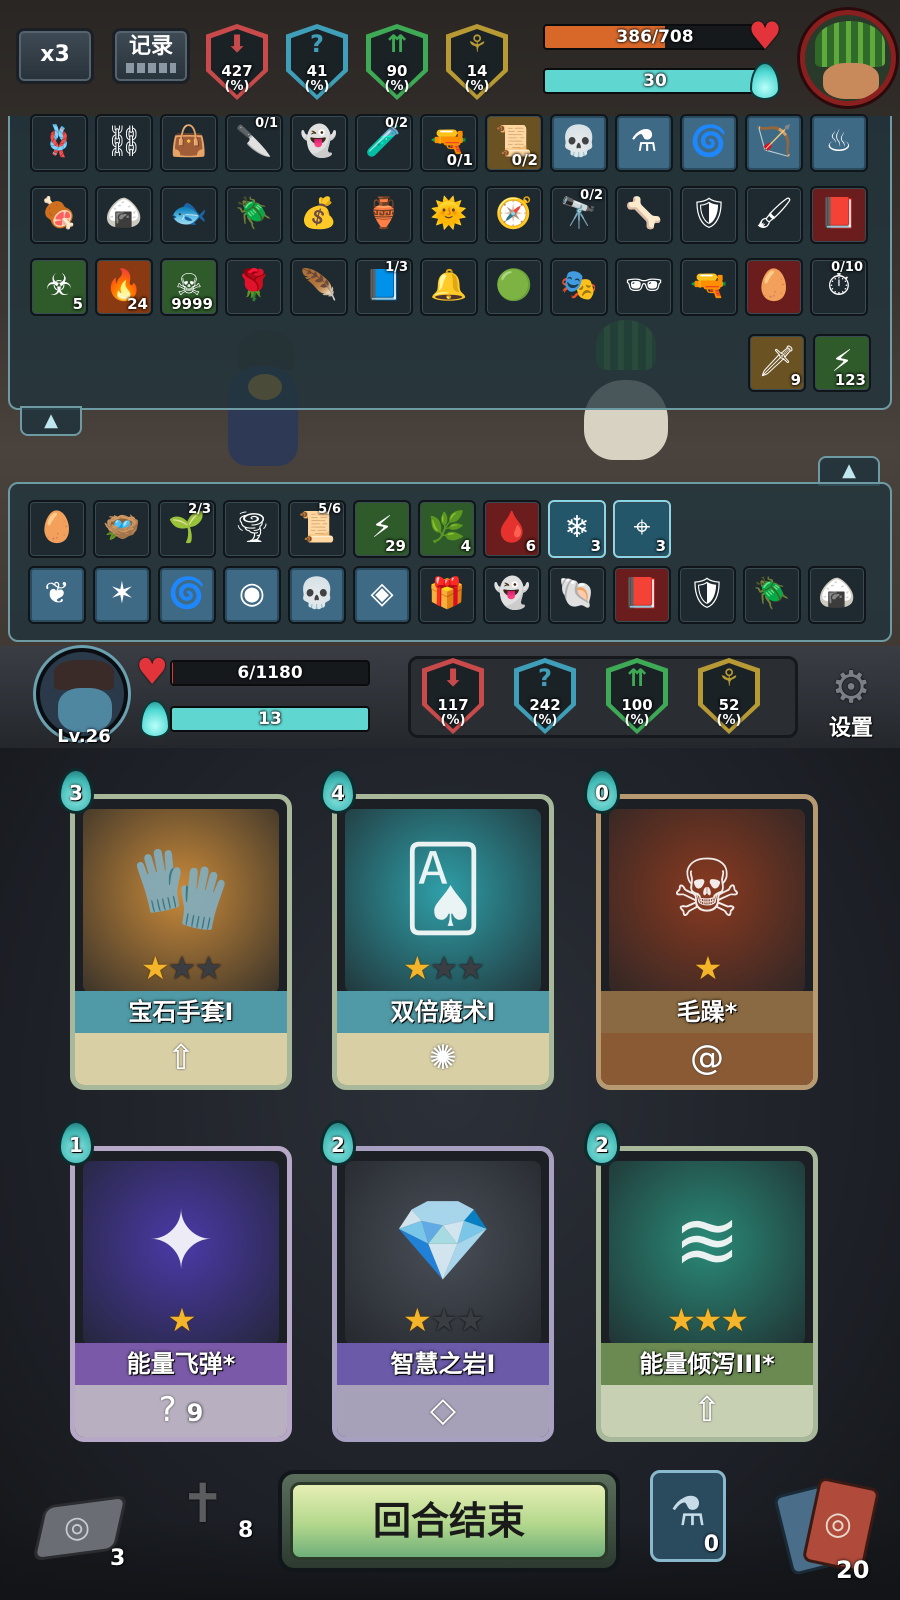  Describe the element at coordinates (774, 215) in the screenshot. I see `item-slot: 🖌` at that location.